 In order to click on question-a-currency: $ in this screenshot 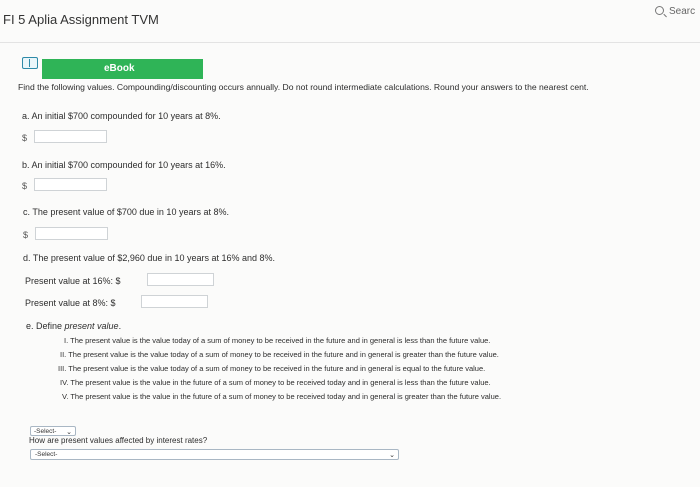, I will do `click(25, 138)`.